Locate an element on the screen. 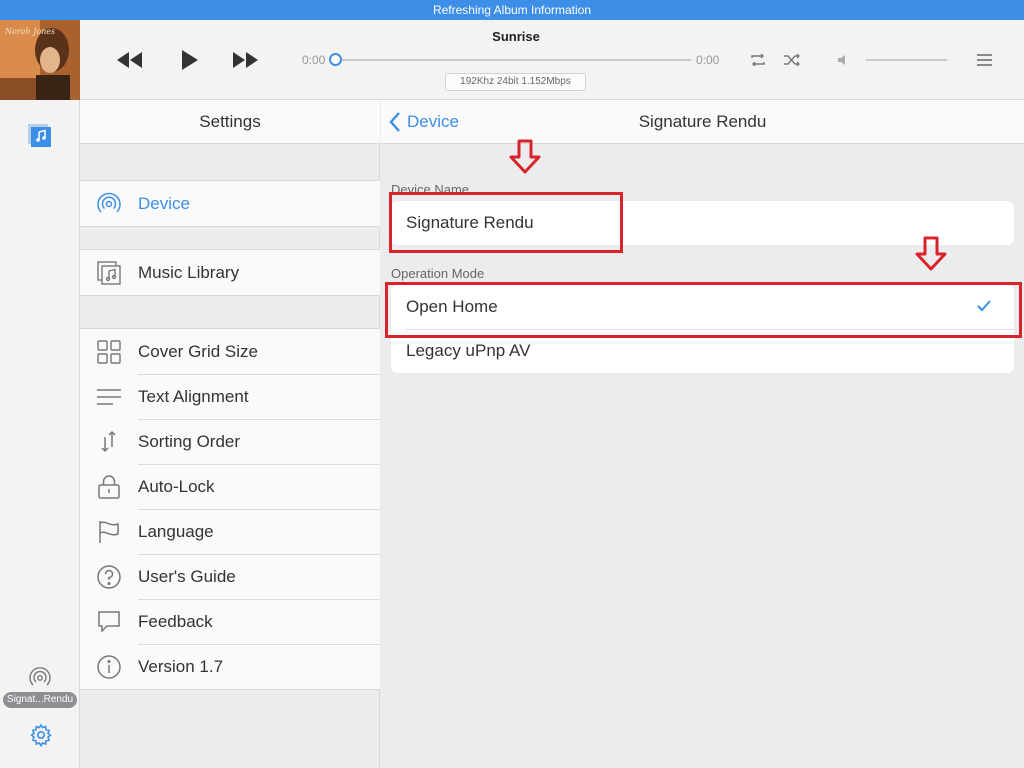 The height and width of the screenshot is (768, 1024). volume-icon is located at coordinates (841, 60).